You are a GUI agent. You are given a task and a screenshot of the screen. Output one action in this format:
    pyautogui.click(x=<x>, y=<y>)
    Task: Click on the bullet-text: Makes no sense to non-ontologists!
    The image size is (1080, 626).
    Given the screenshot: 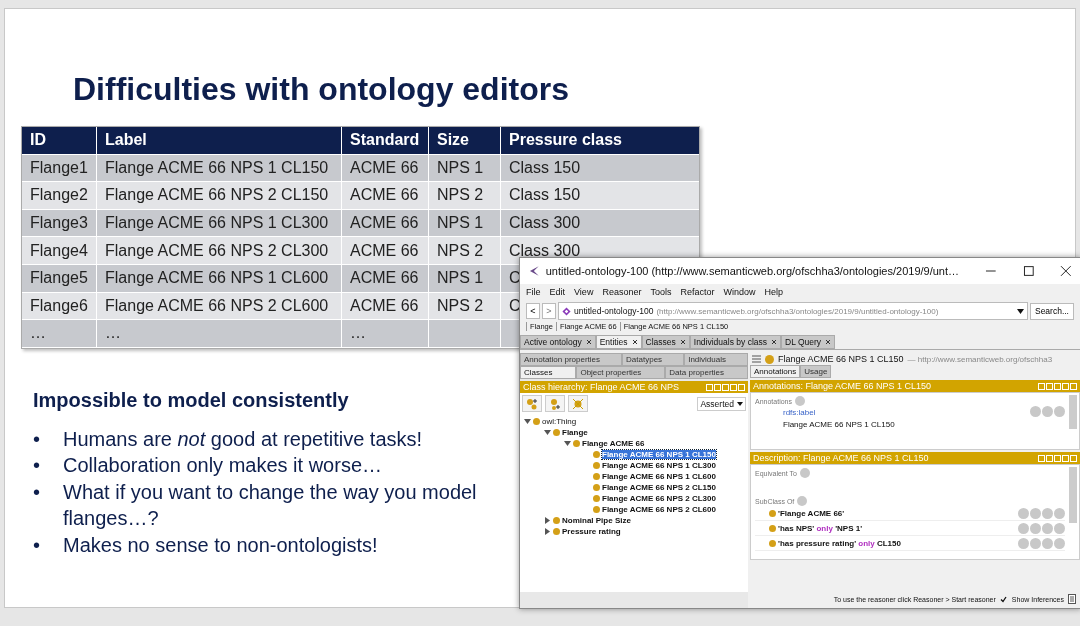 What is the action you would take?
    pyautogui.click(x=220, y=545)
    